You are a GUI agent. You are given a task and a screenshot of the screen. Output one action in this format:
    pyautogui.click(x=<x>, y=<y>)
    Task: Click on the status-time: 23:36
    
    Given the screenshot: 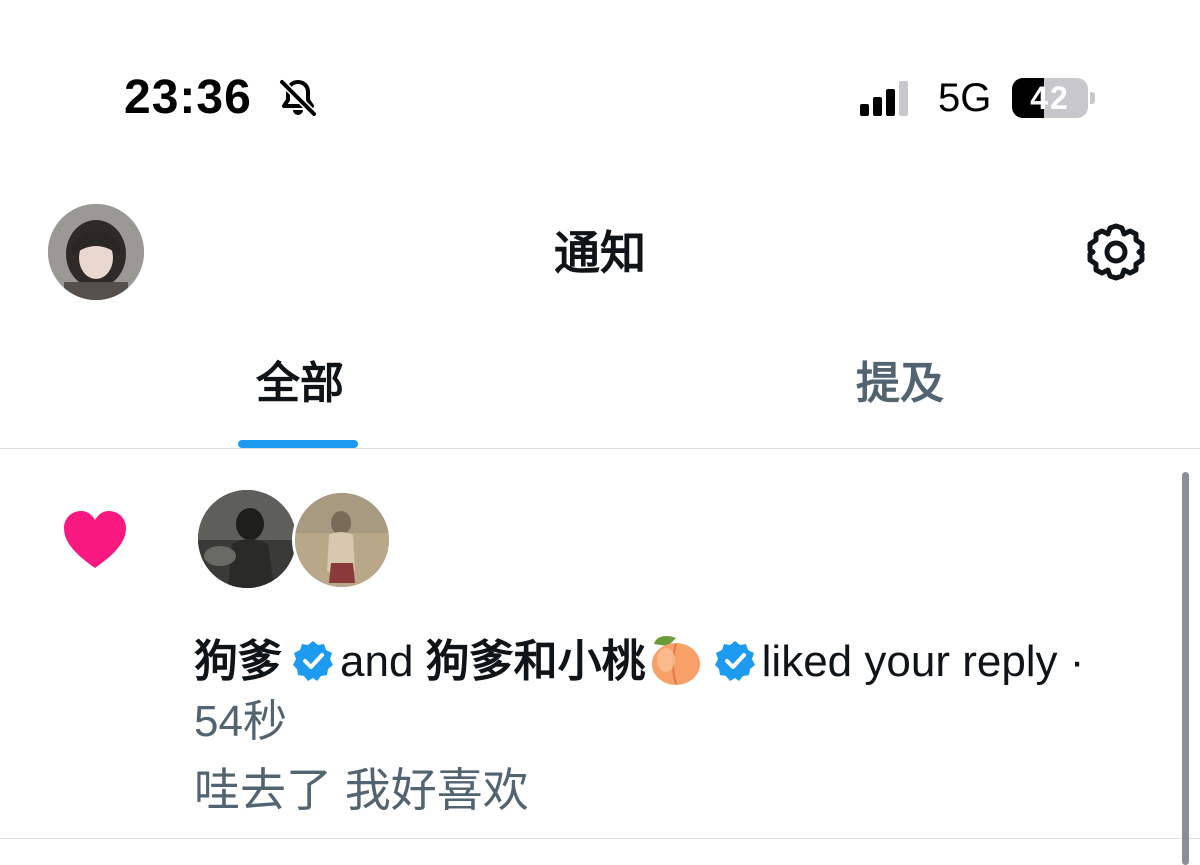 What is the action you would take?
    pyautogui.click(x=188, y=97)
    